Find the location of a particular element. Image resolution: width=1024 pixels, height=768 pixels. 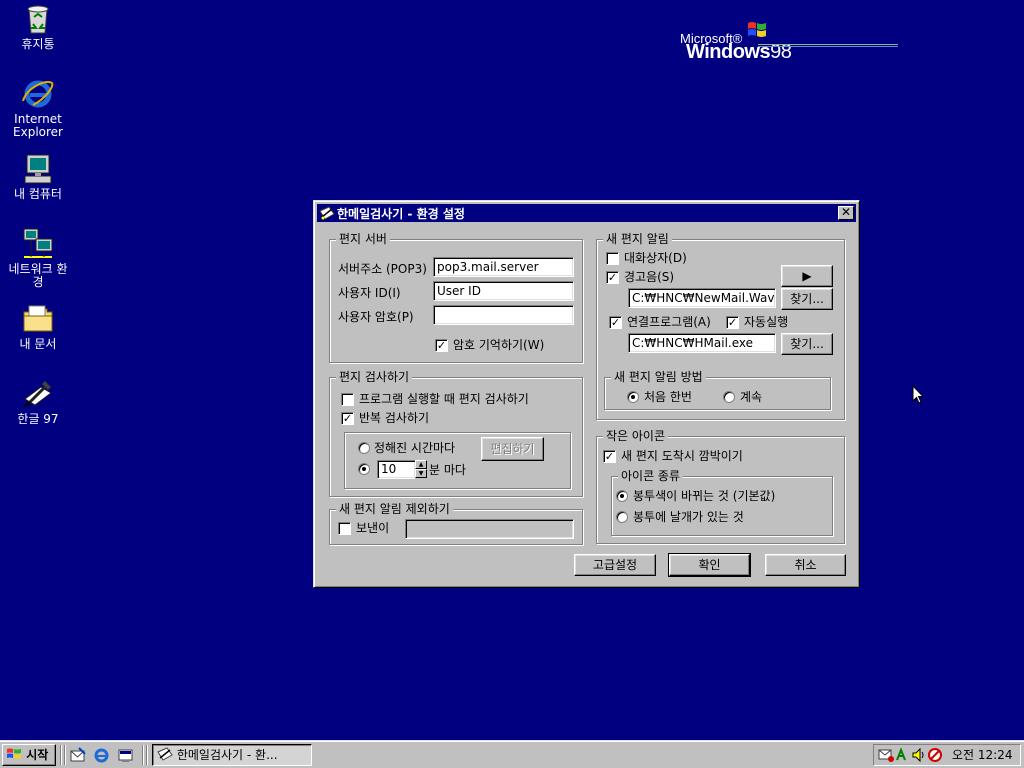

edit-schedule-button: 편집하기 is located at coordinates (512, 449).